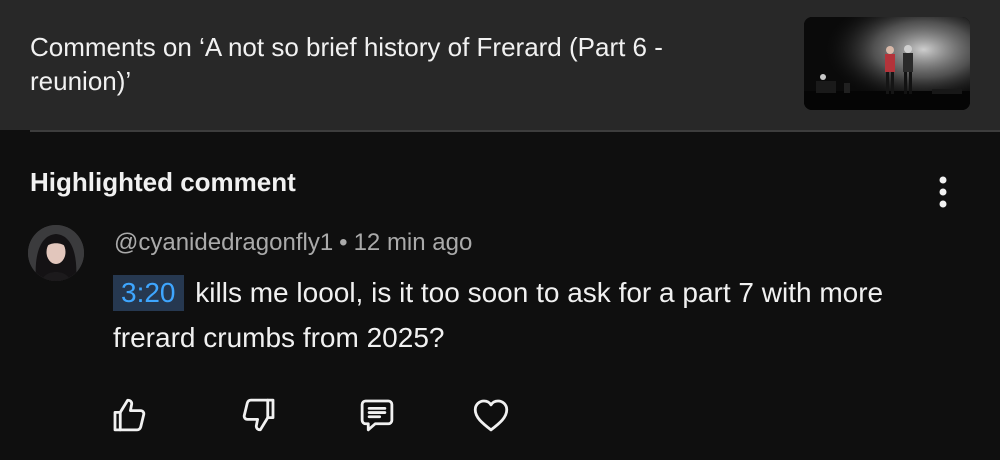  I want to click on comment-meta: @cyanidedragonfly1 • 12 min ago, so click(293, 243).